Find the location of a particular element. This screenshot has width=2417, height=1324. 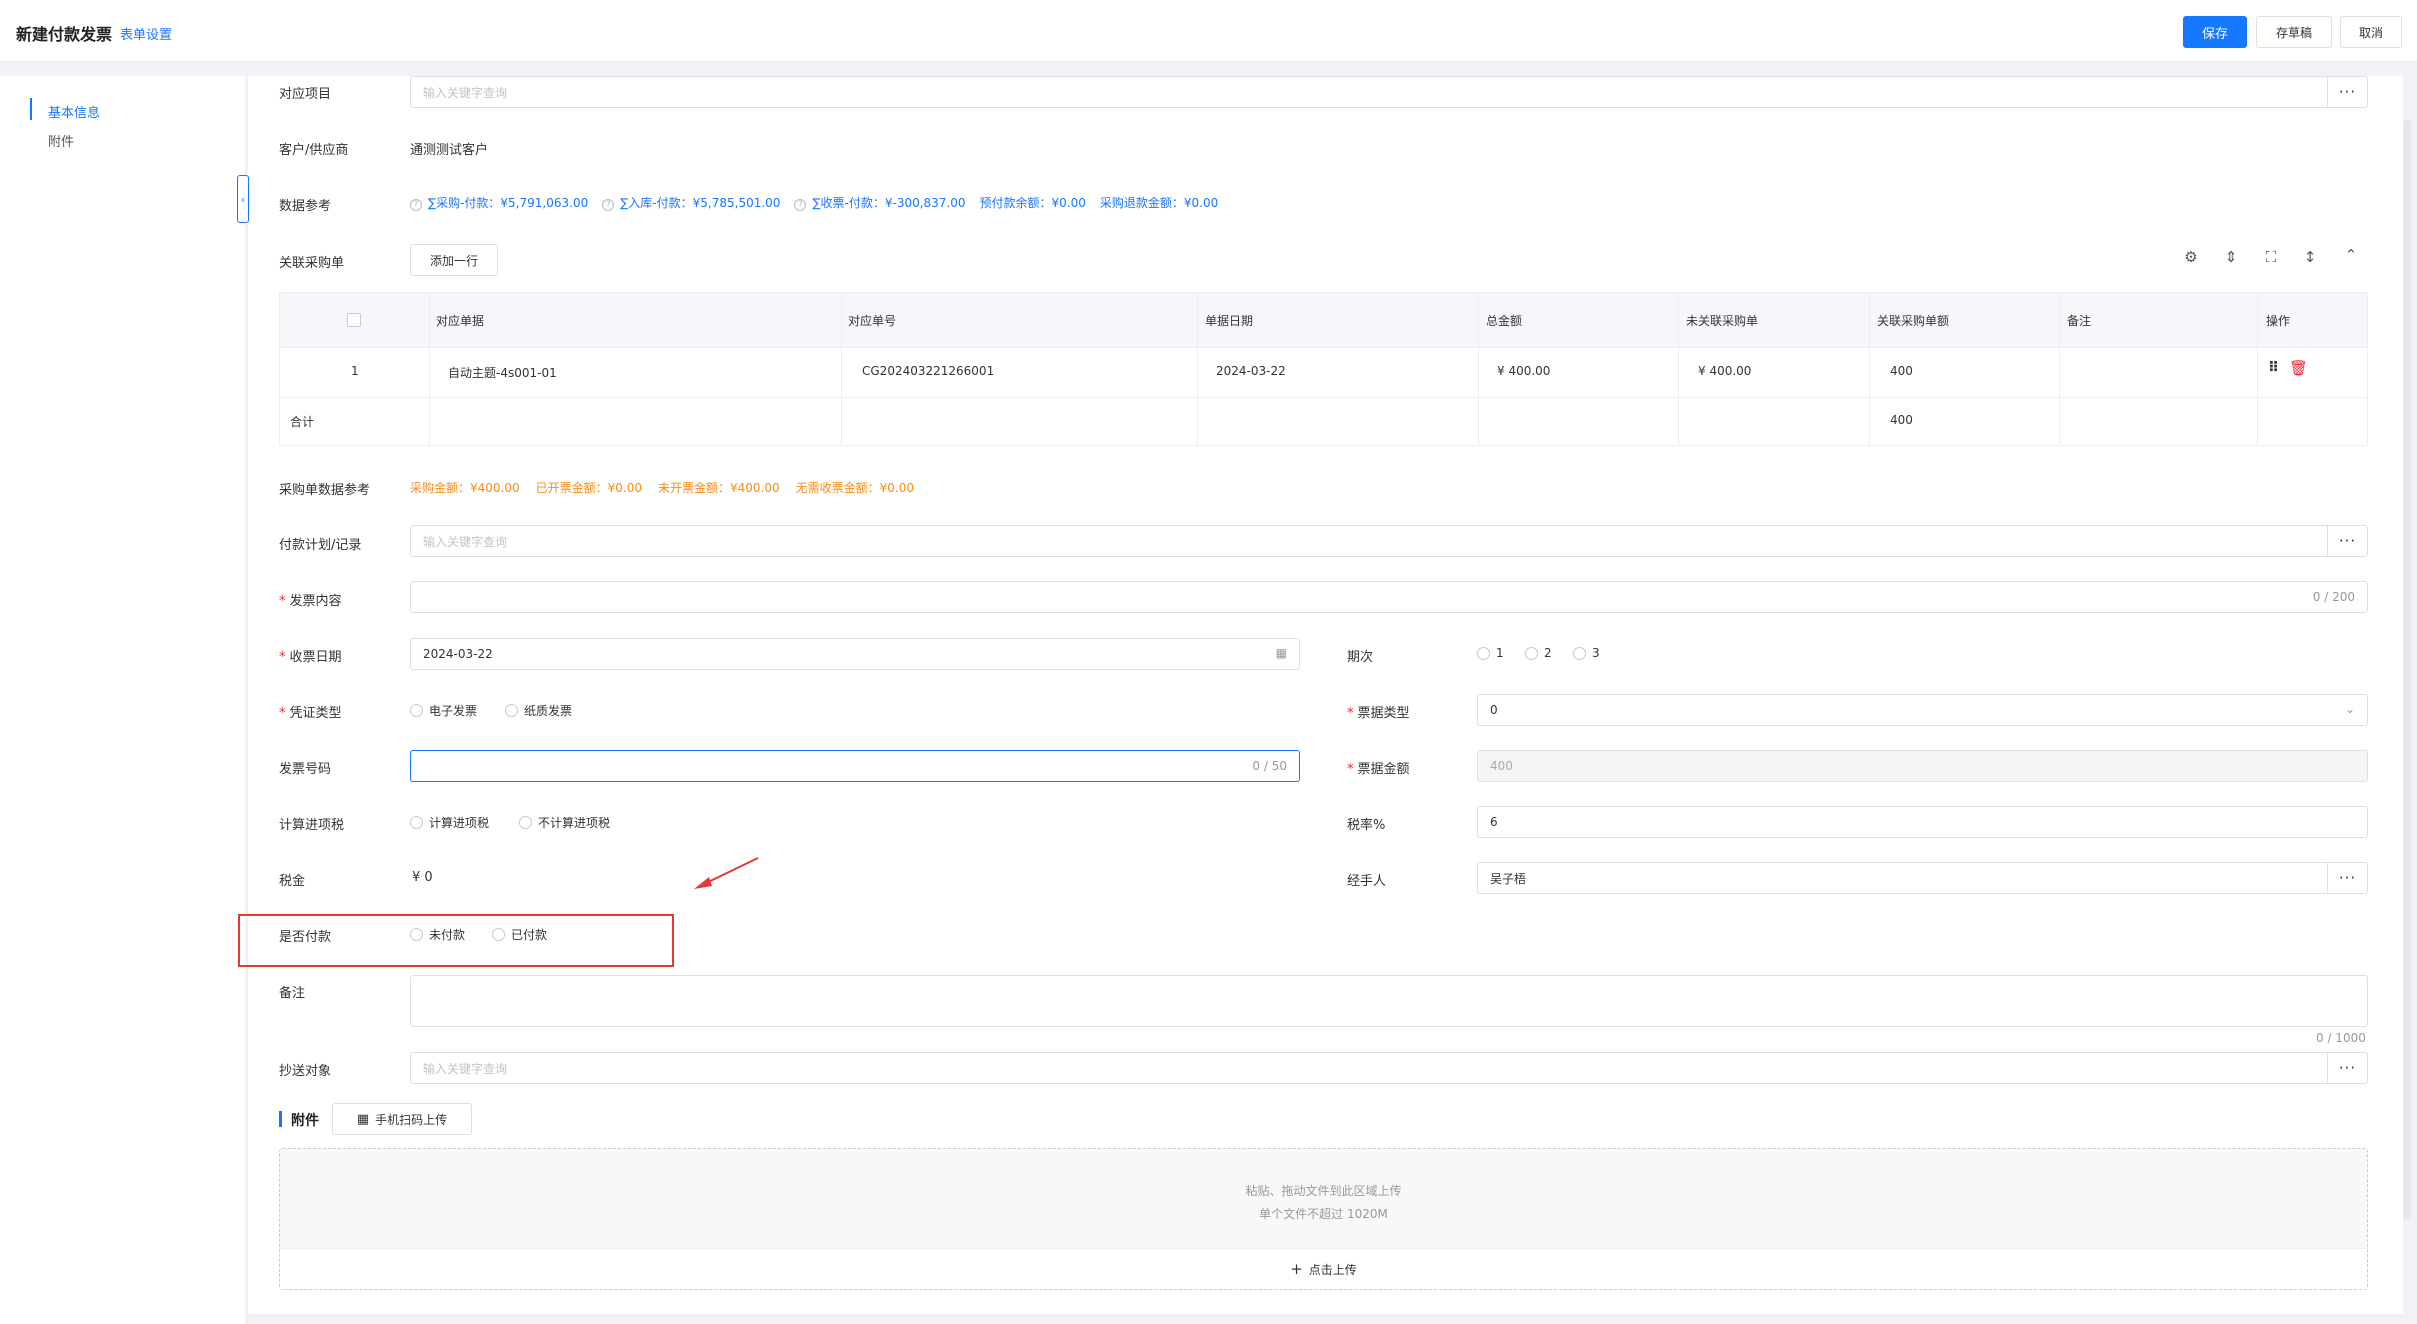

add-row-button: 添加一行 is located at coordinates (454, 260).